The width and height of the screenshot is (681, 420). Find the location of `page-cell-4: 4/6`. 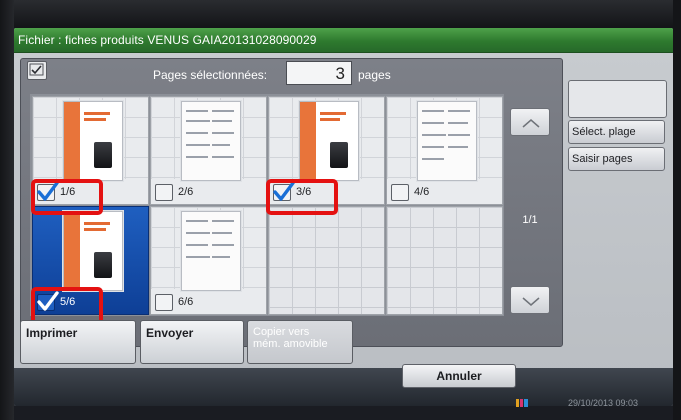

page-cell-4: 4/6 is located at coordinates (444, 150).